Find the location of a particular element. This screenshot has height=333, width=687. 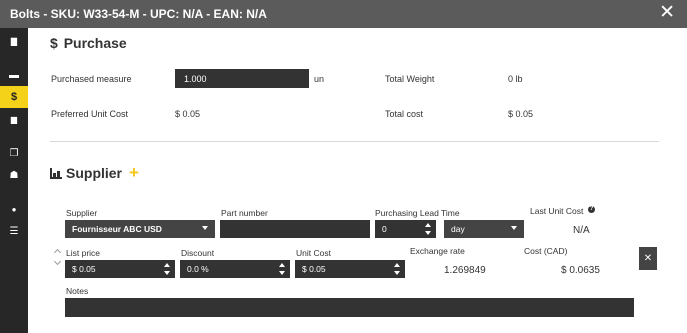

add-supplier-icon: + is located at coordinates (134, 172).